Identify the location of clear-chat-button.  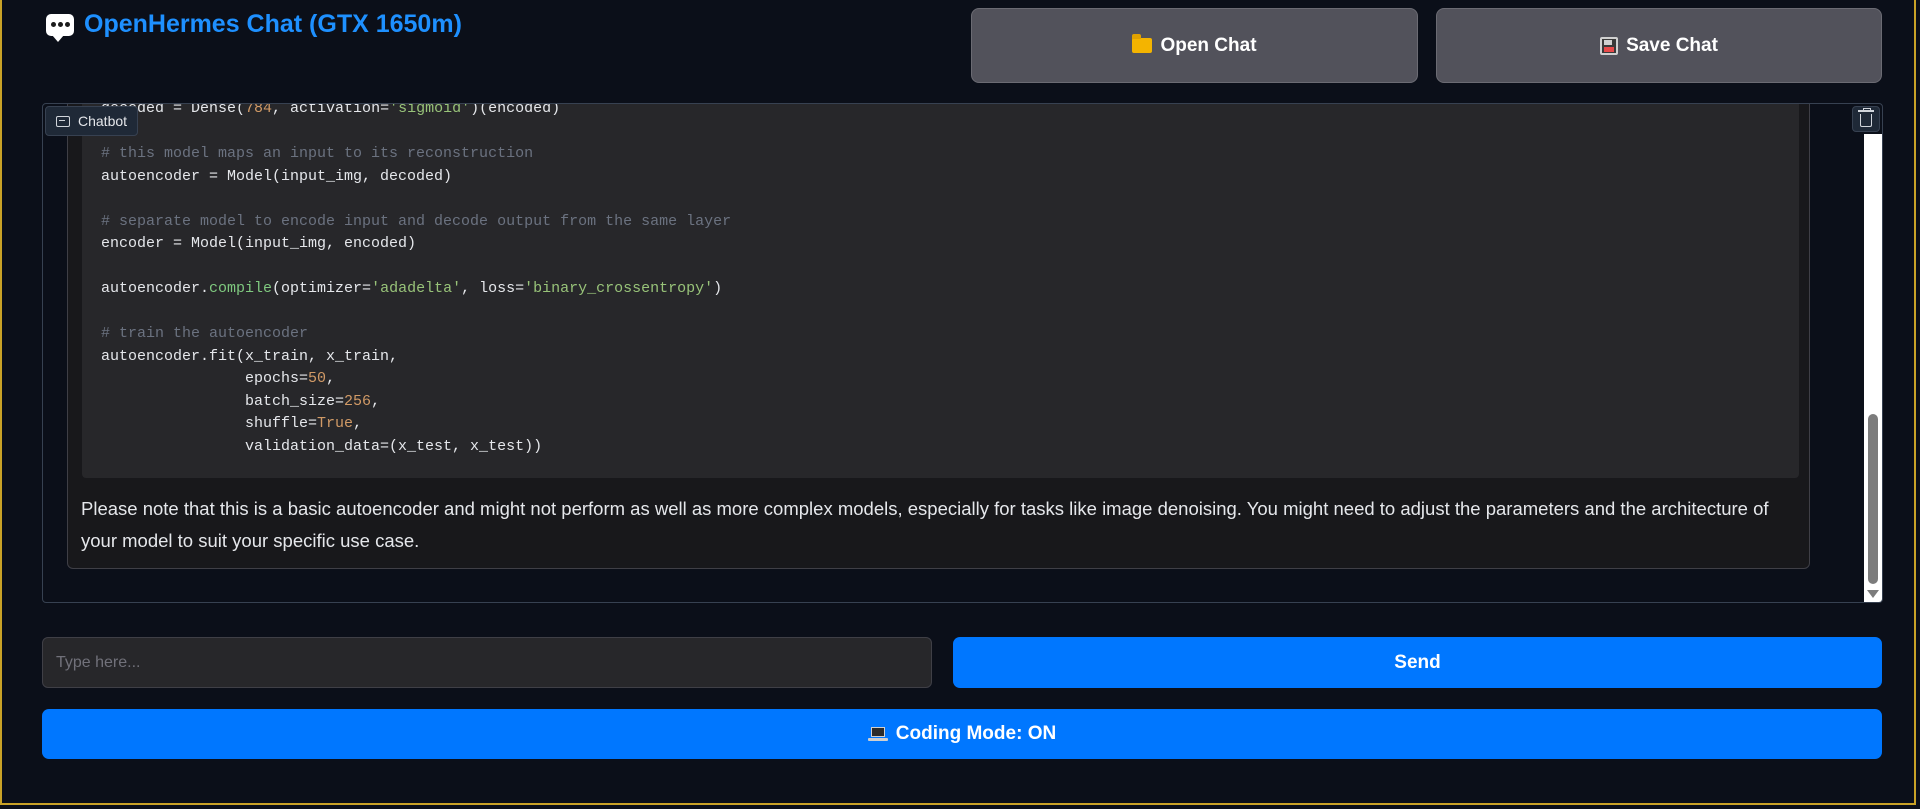
(1866, 119).